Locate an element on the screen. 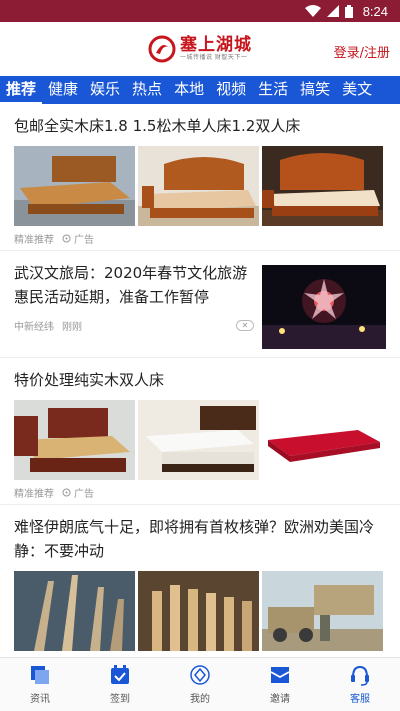  tab-health: 健康 is located at coordinates (63, 90).